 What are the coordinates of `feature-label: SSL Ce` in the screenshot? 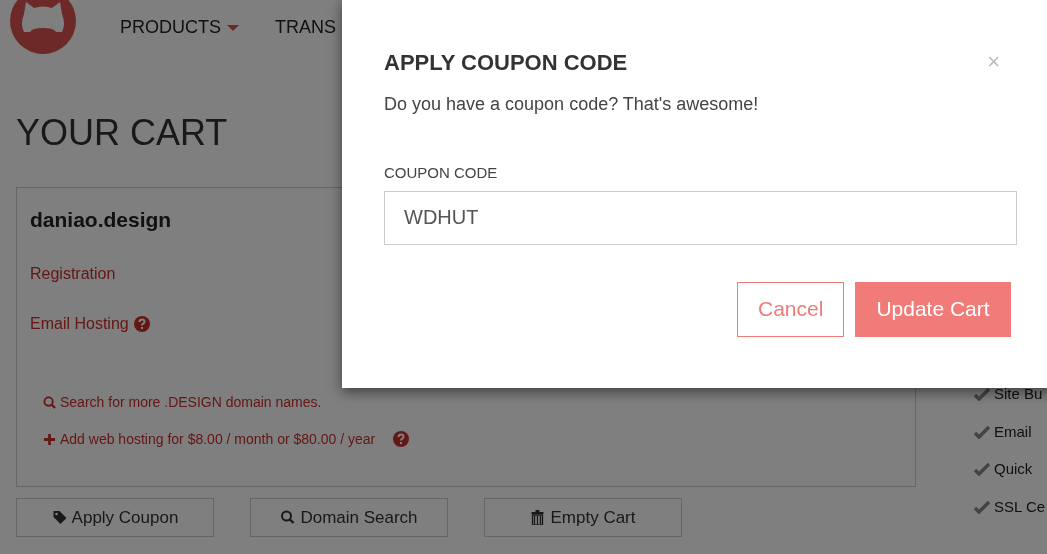 It's located at (1020, 506).